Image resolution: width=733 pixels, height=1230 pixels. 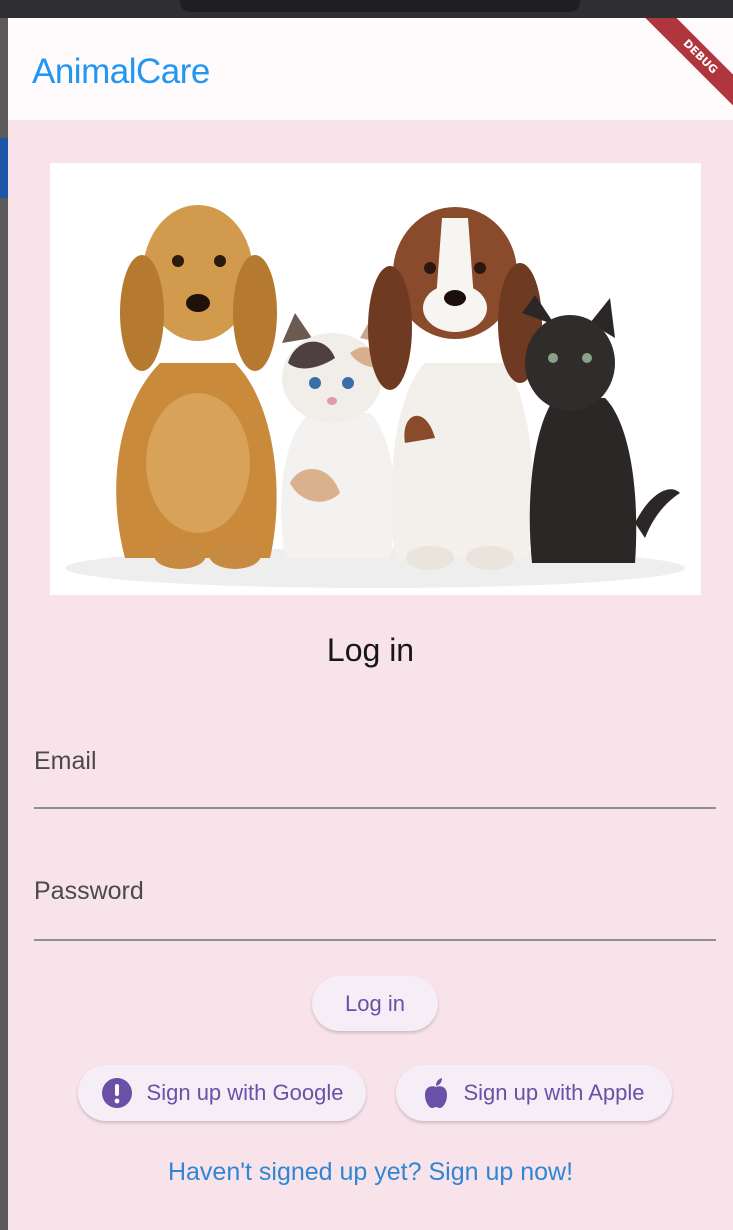 What do you see at coordinates (4, 168) in the screenshot?
I see `edge-marker` at bounding box center [4, 168].